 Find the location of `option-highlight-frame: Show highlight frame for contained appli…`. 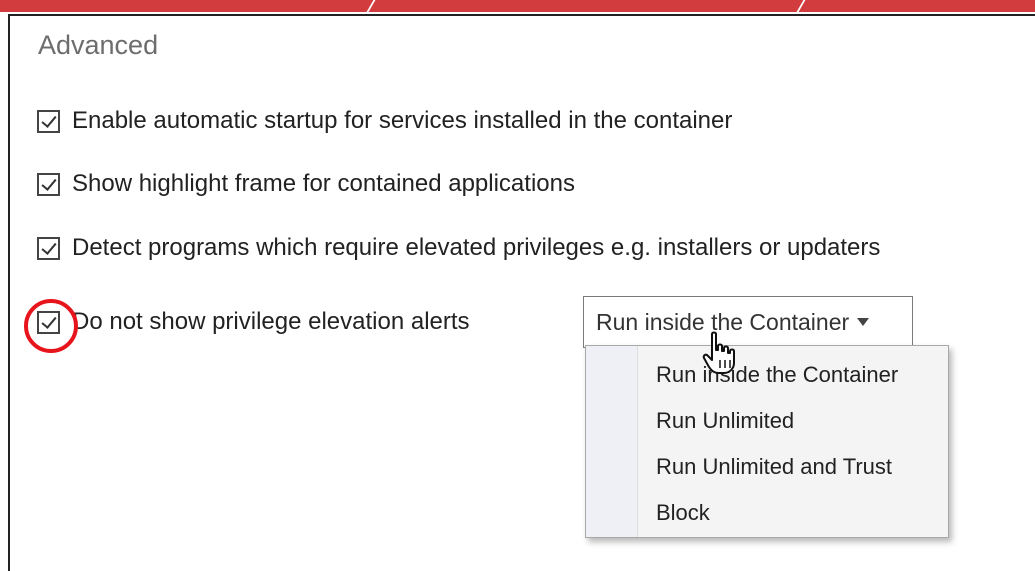

option-highlight-frame: Show highlight frame for contained appli… is located at coordinates (306, 184).